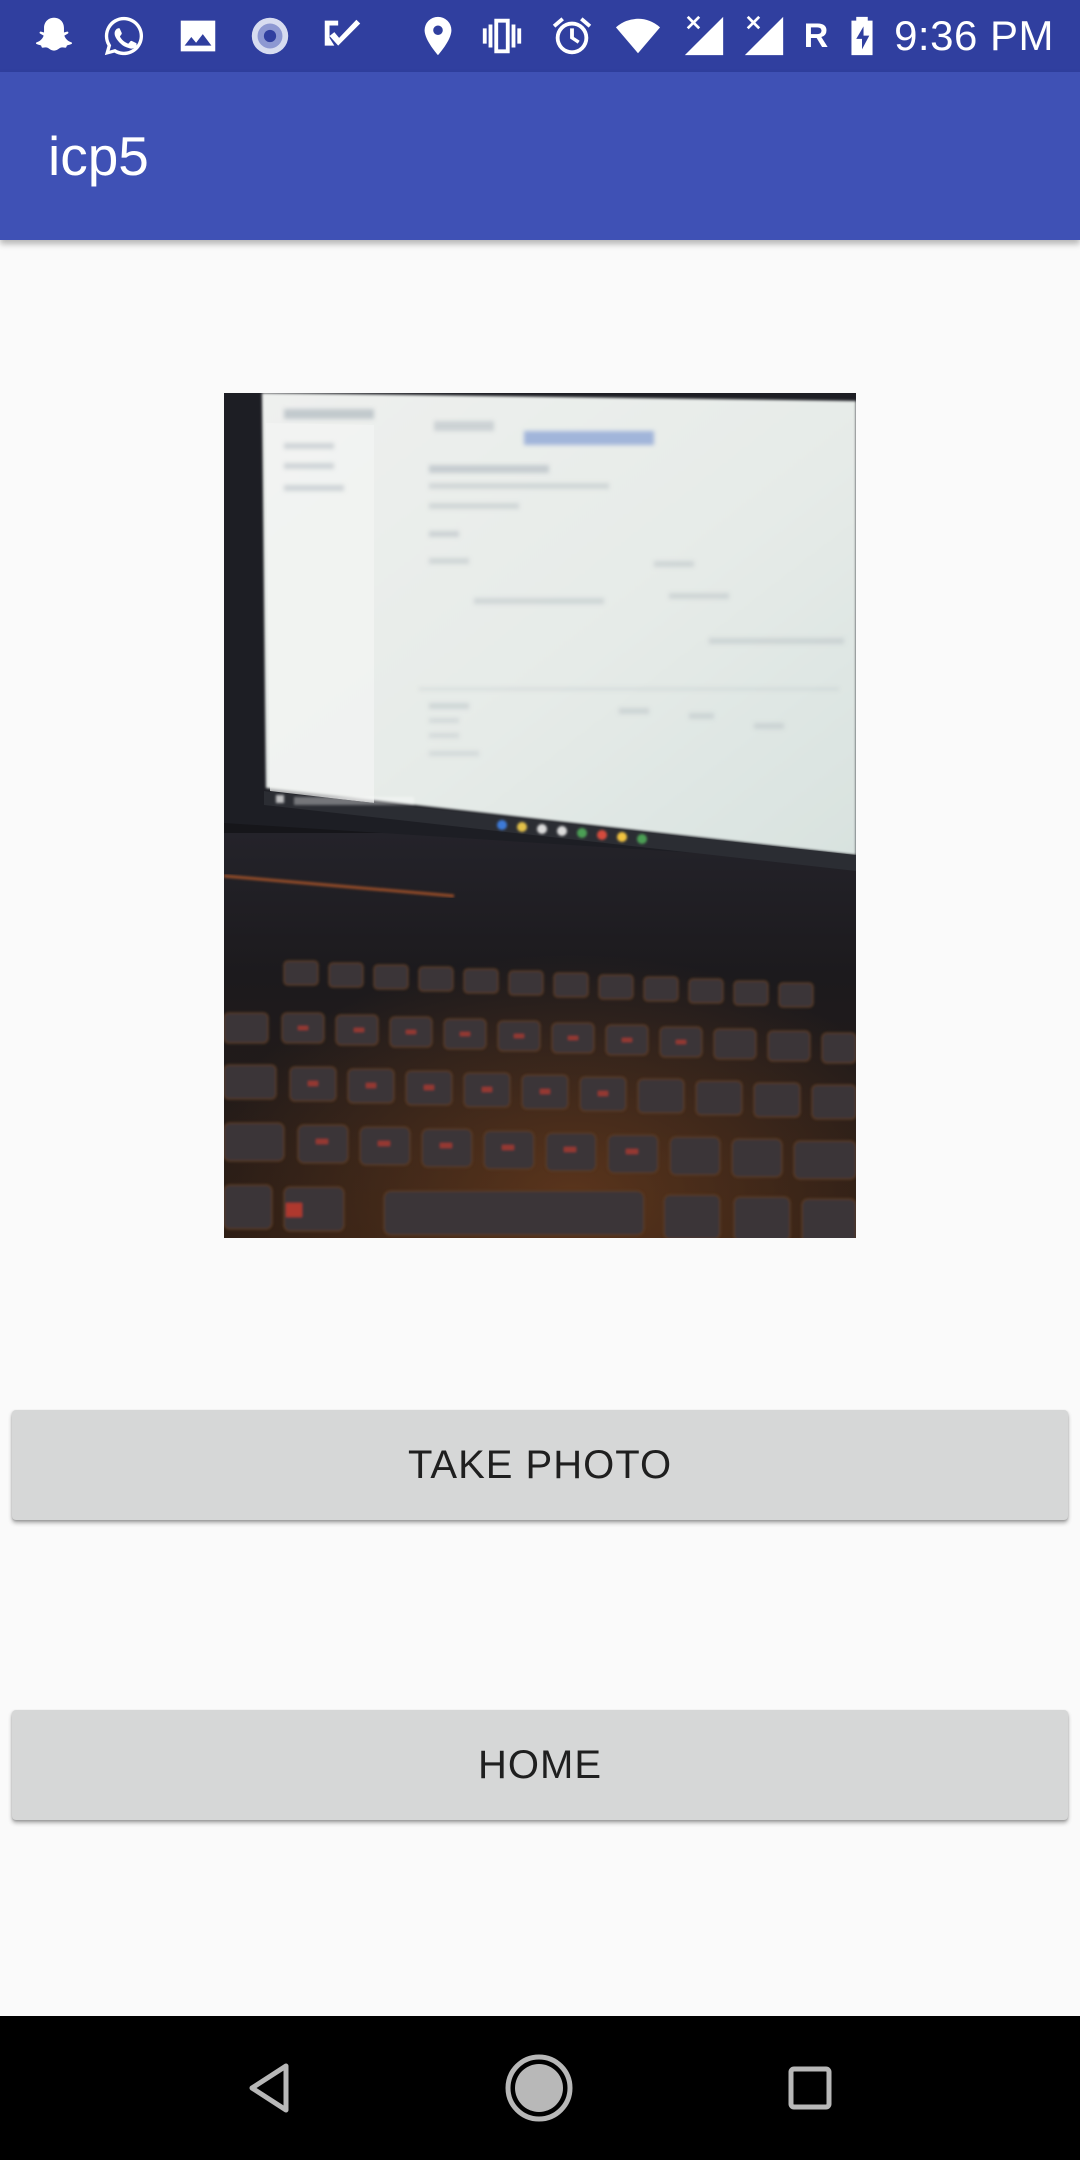 Image resolution: width=1080 pixels, height=2160 pixels. What do you see at coordinates (810, 2088) in the screenshot?
I see `recents-square-icon` at bounding box center [810, 2088].